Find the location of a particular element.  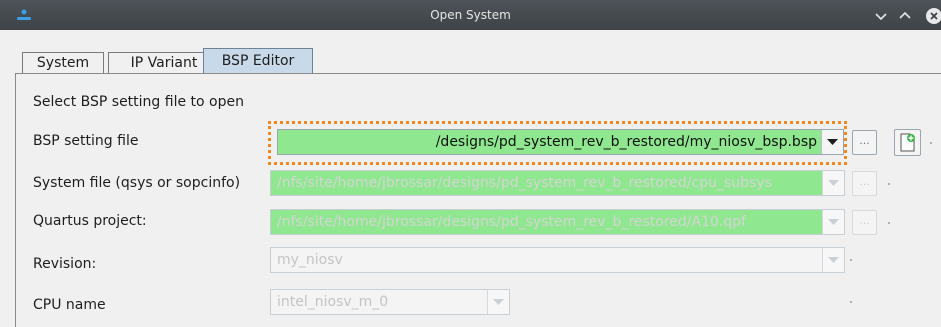

bsp-setting-file-label: BSP setting file is located at coordinates (86, 141).